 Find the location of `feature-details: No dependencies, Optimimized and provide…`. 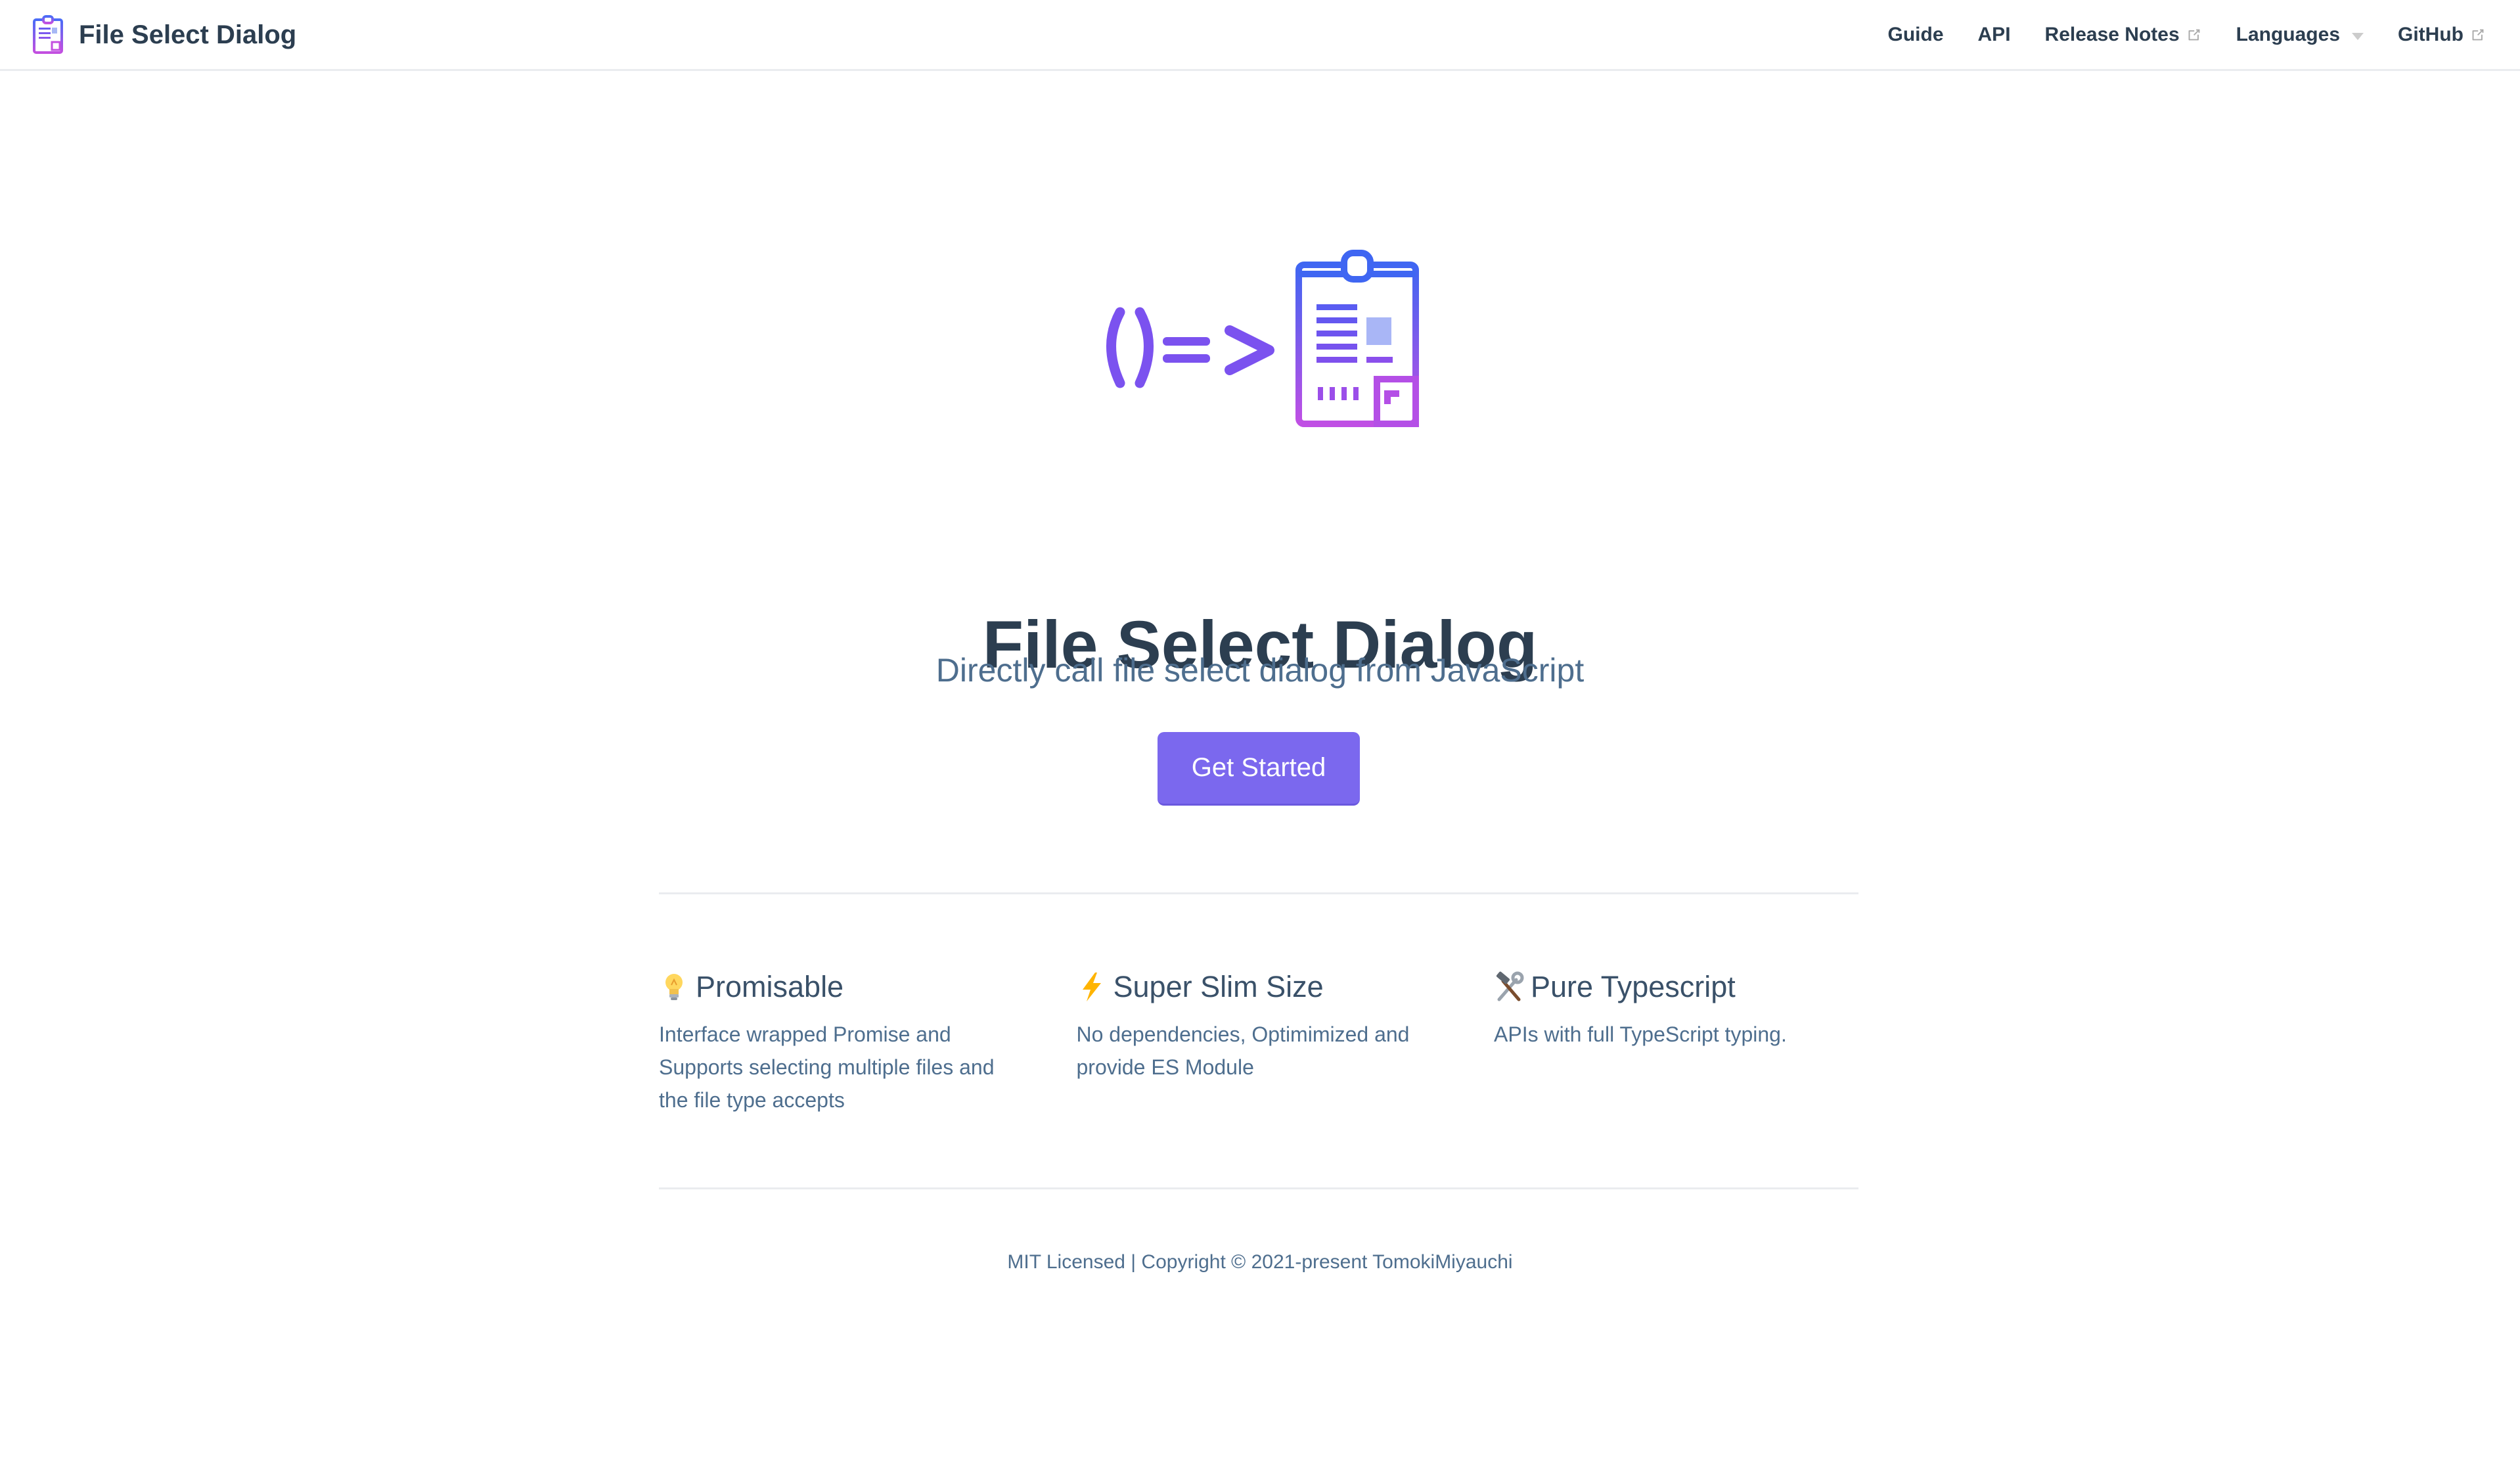

feature-details: No dependencies, Optimimized and provide… is located at coordinates (1243, 1050).